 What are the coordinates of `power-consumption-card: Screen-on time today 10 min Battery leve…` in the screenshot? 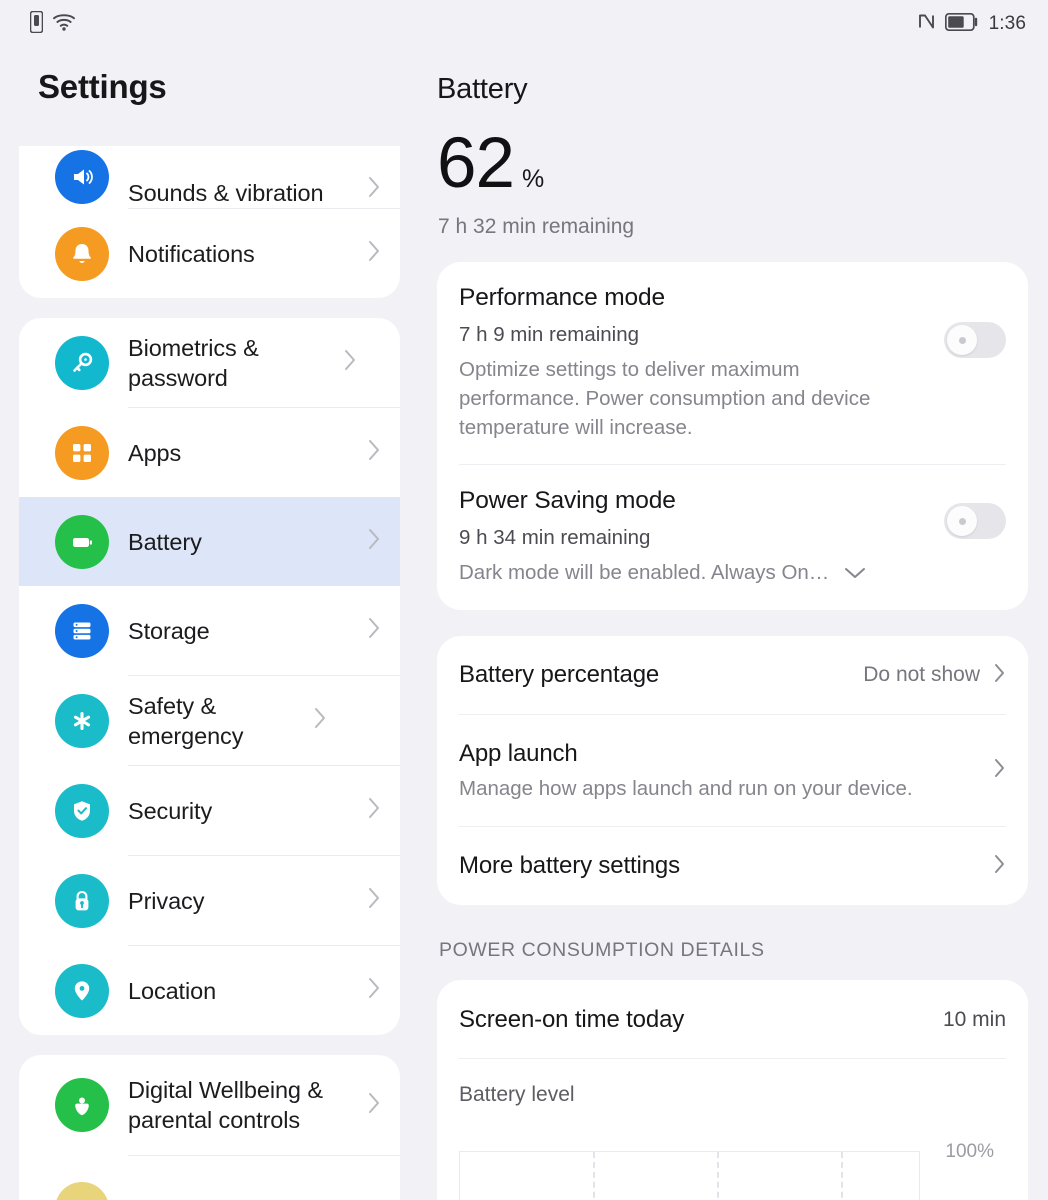 It's located at (732, 1090).